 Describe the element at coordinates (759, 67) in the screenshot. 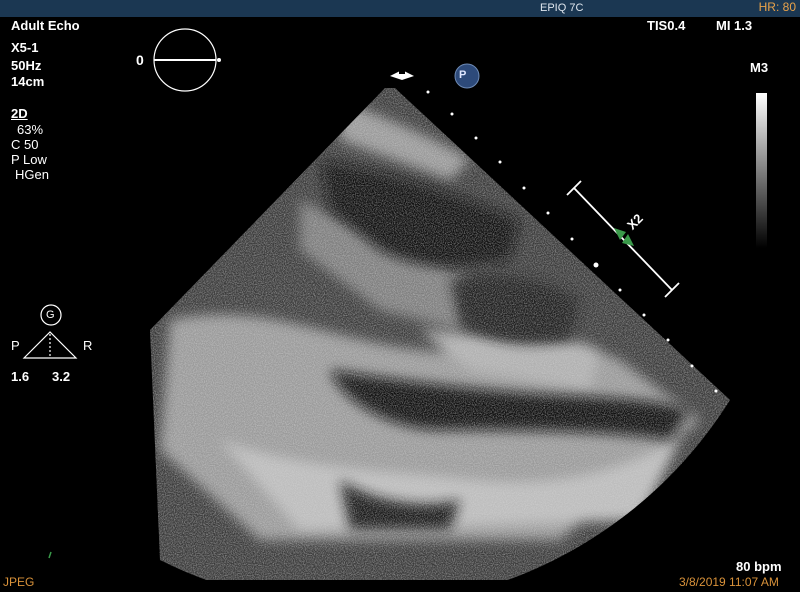

I see `colormap-label: M3` at that location.